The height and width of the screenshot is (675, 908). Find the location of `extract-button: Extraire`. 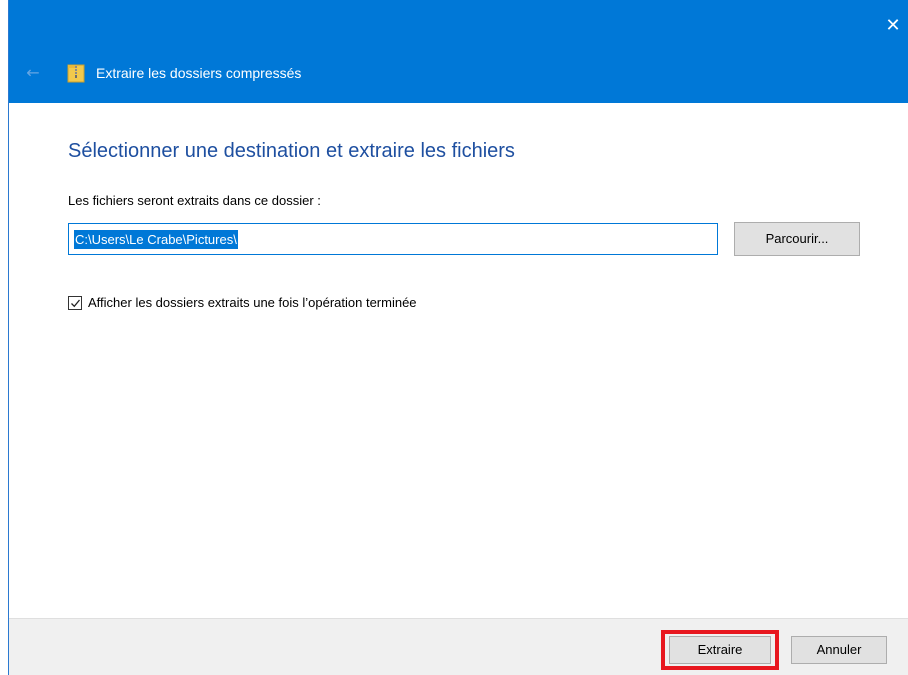

extract-button: Extraire is located at coordinates (720, 650).